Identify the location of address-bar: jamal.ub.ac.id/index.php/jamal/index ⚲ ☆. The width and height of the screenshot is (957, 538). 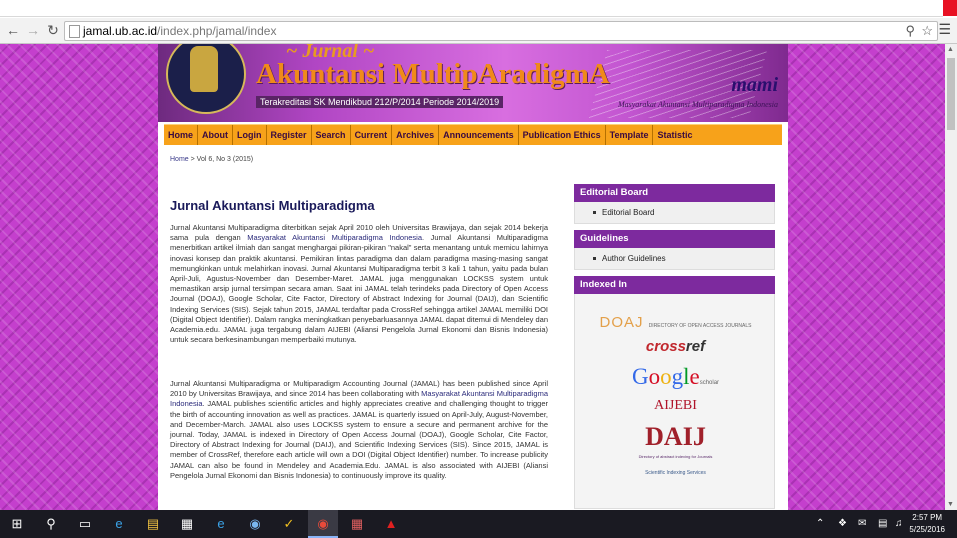
(501, 31).